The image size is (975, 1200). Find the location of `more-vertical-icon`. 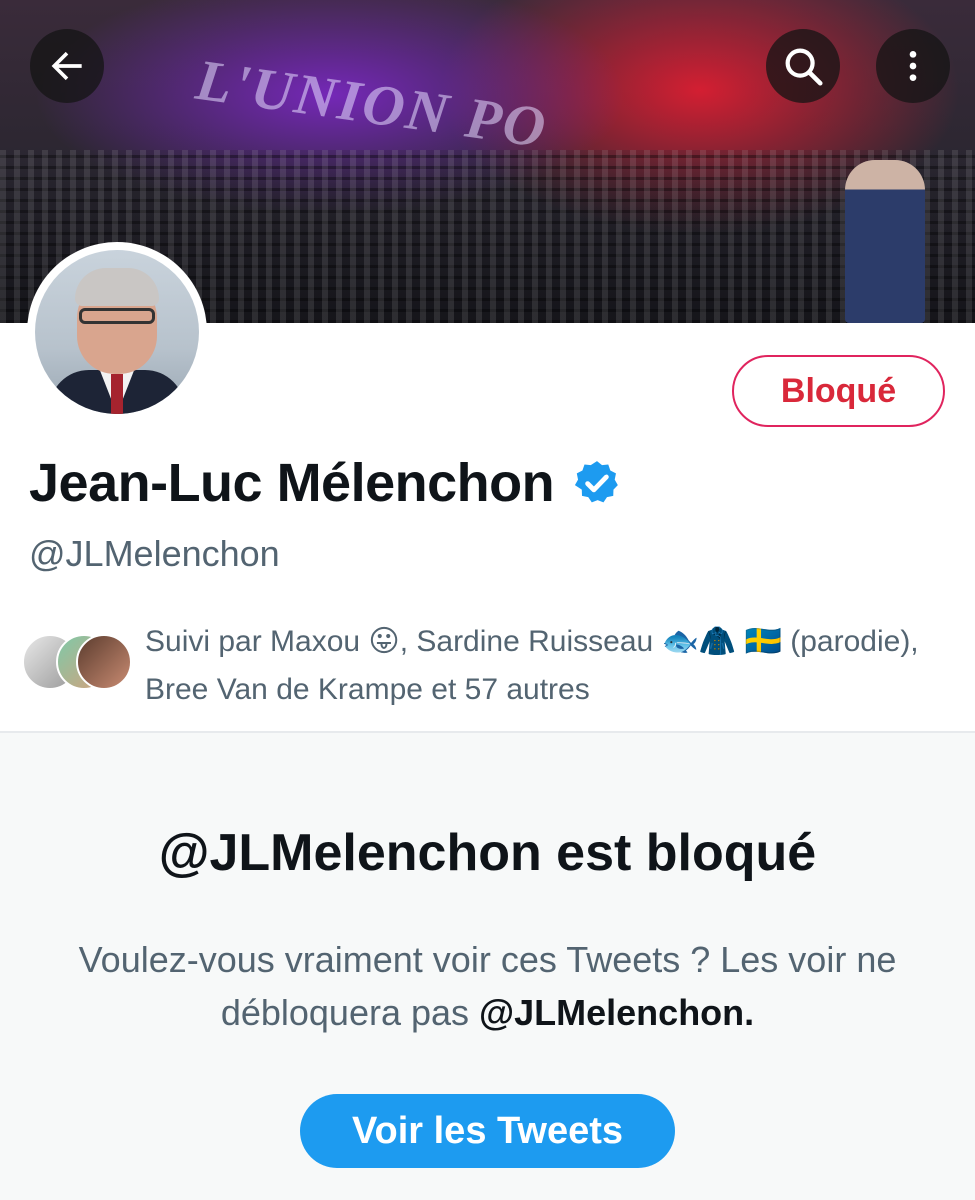

more-vertical-icon is located at coordinates (913, 66).